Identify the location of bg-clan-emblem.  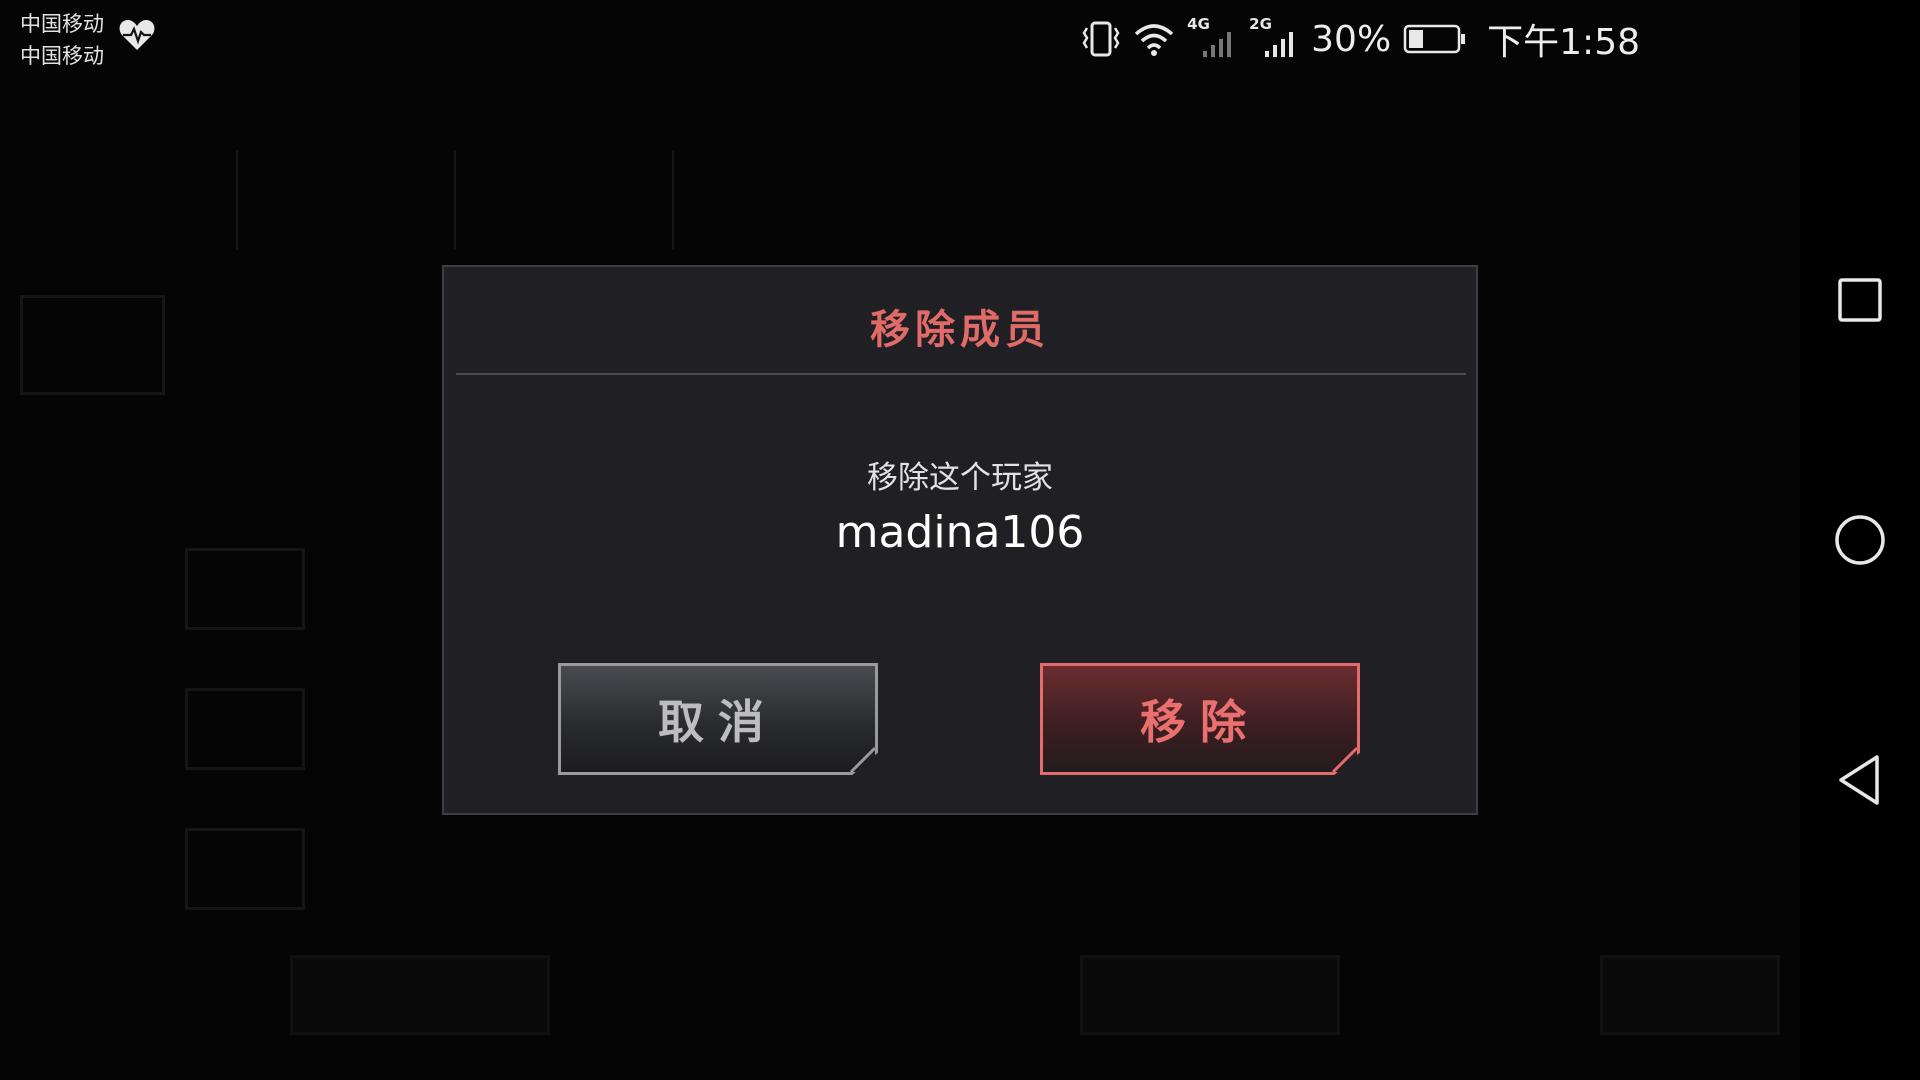
(92, 345).